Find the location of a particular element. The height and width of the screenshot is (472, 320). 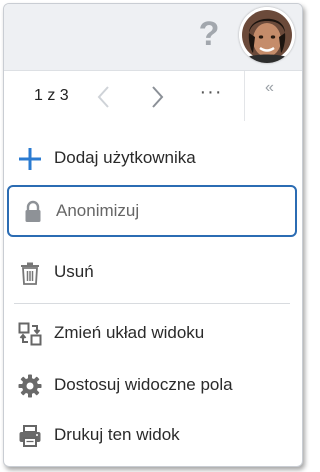

chevron-left-icon is located at coordinates (104, 97).